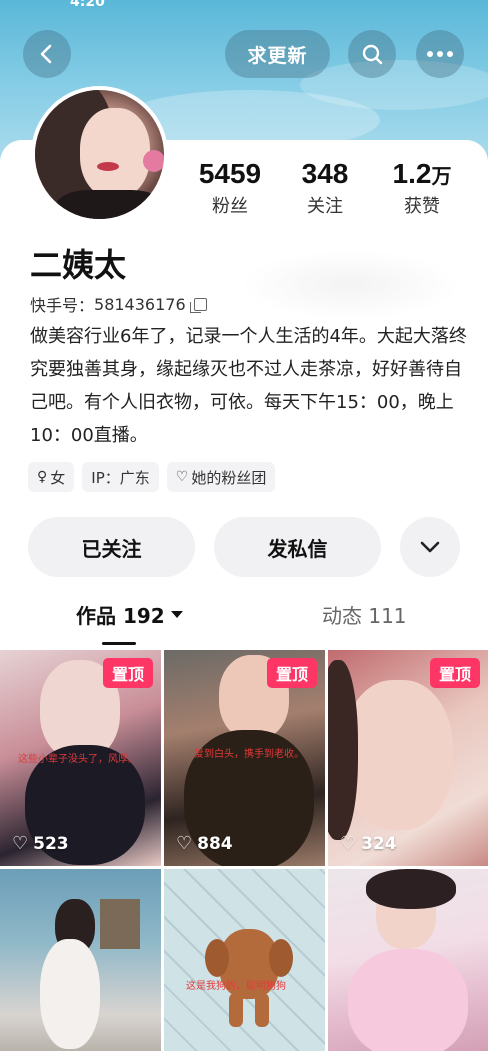 The image size is (488, 1051). I want to click on like-count: ♡ 884, so click(204, 843).